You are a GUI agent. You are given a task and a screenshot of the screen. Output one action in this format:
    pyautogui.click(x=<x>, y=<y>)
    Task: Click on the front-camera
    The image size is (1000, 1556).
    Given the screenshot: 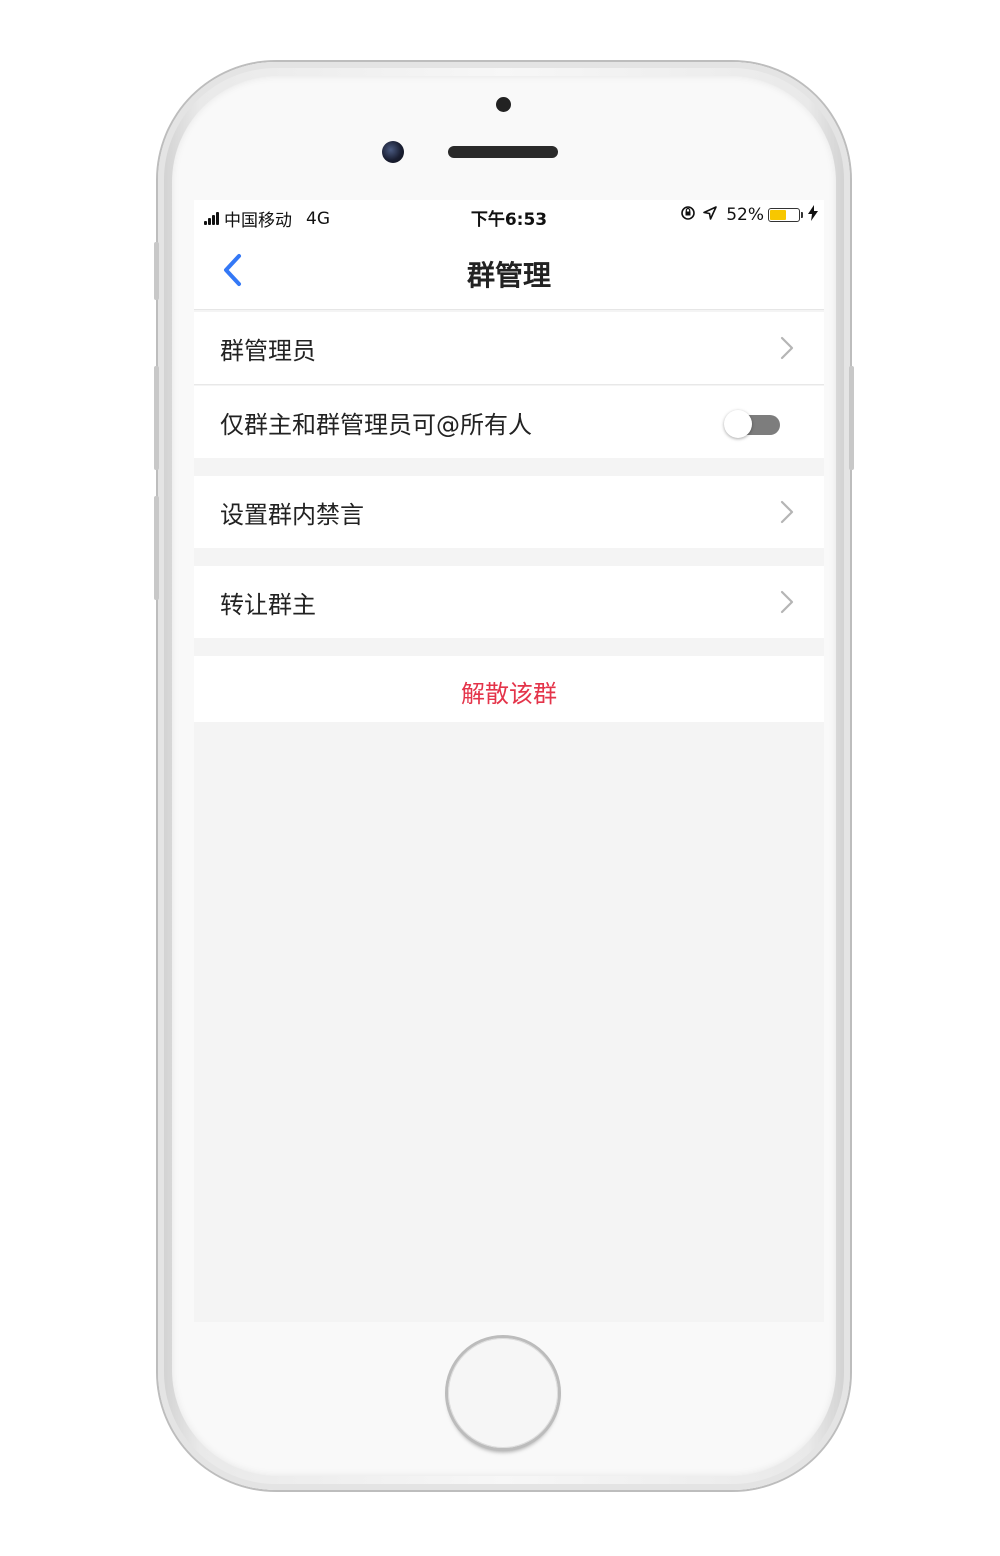 What is the action you would take?
    pyautogui.click(x=393, y=152)
    